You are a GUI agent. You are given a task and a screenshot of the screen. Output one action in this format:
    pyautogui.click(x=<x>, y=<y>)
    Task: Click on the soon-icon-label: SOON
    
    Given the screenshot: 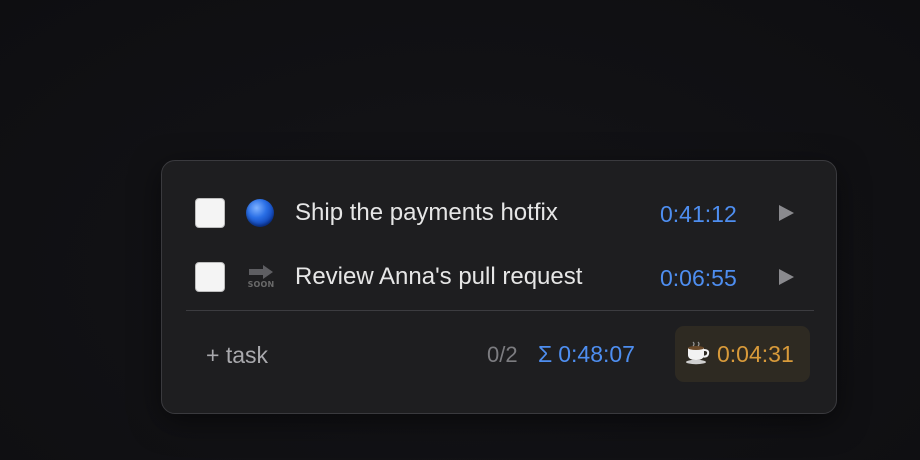 What is the action you would take?
    pyautogui.click(x=261, y=284)
    